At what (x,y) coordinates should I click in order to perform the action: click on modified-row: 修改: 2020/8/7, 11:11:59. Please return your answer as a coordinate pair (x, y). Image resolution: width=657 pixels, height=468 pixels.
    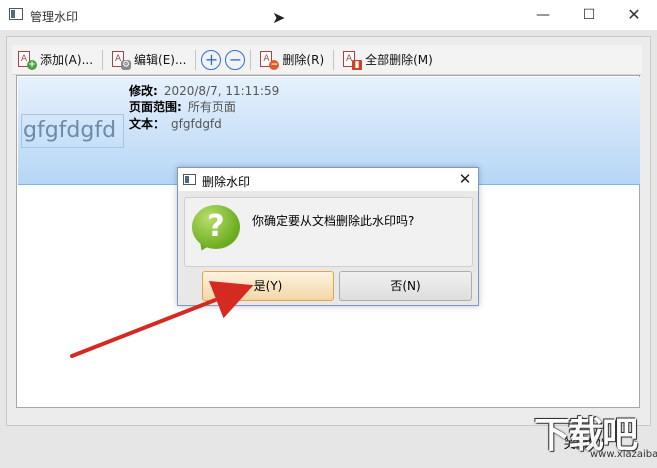
    Looking at the image, I should click on (204, 90).